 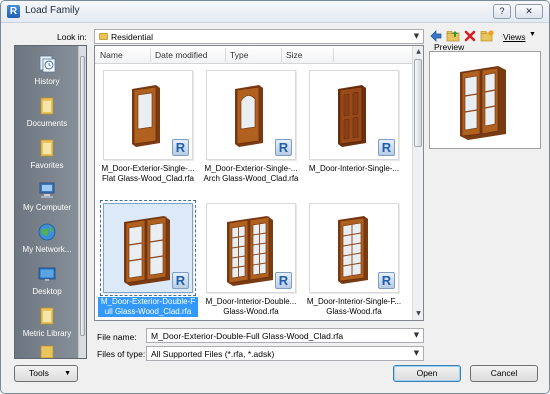 What do you see at coordinates (504, 373) in the screenshot?
I see `cancel-button: Cancel` at bounding box center [504, 373].